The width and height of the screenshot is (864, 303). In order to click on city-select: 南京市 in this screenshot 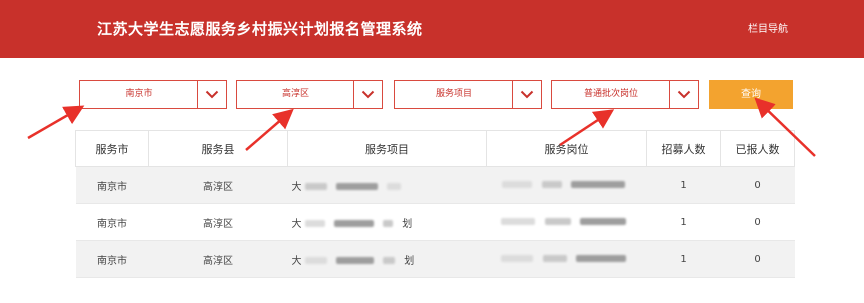, I will do `click(153, 94)`.